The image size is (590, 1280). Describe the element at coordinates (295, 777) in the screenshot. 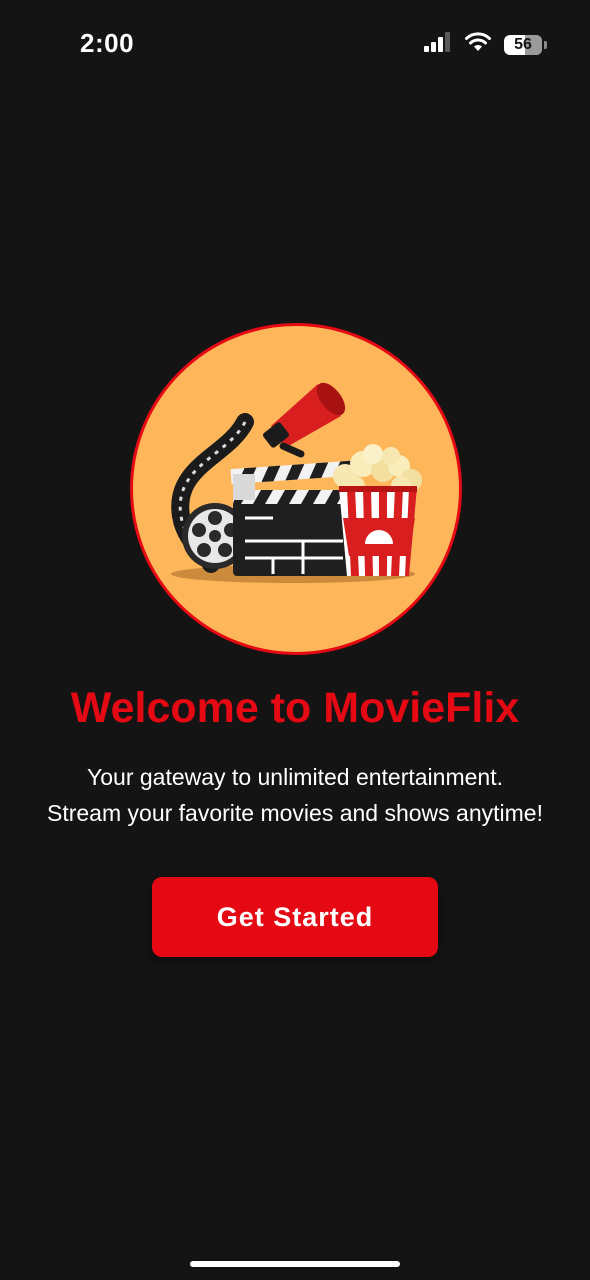

I see `welcome-subtitle-line1: Your gateway to unlimited entertainment.` at that location.